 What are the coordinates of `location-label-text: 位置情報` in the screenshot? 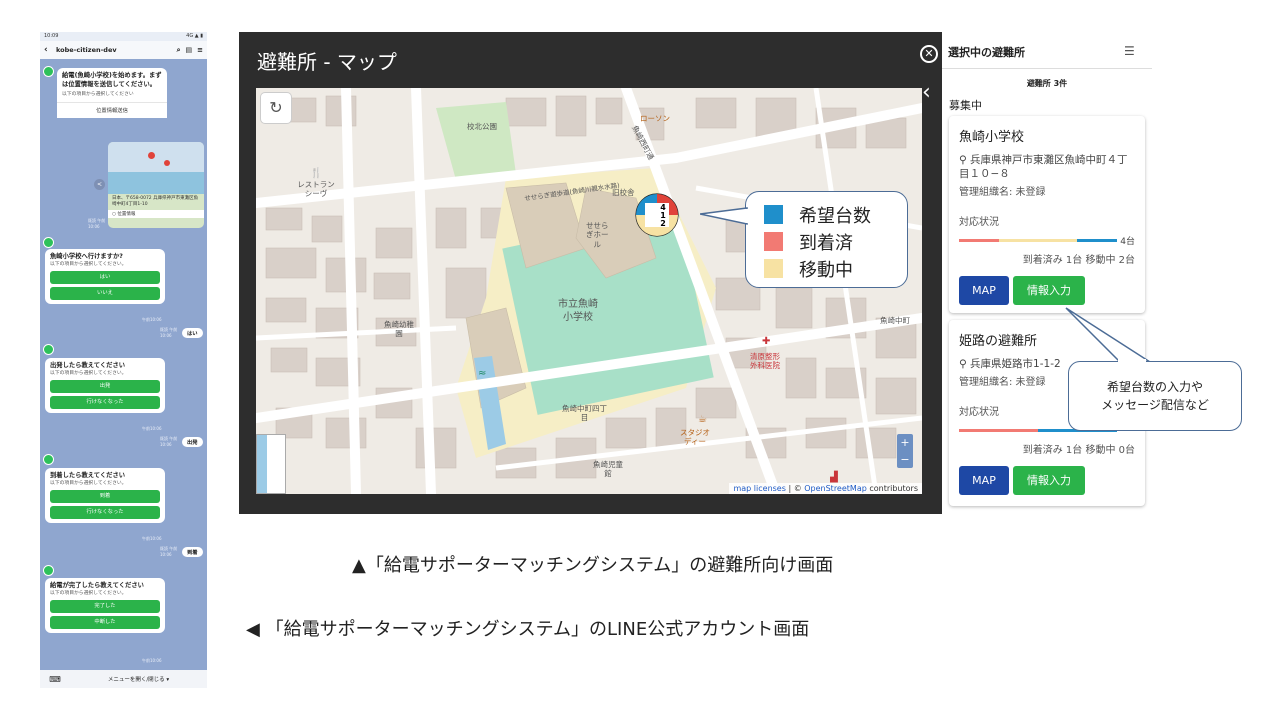 It's located at (126, 214).